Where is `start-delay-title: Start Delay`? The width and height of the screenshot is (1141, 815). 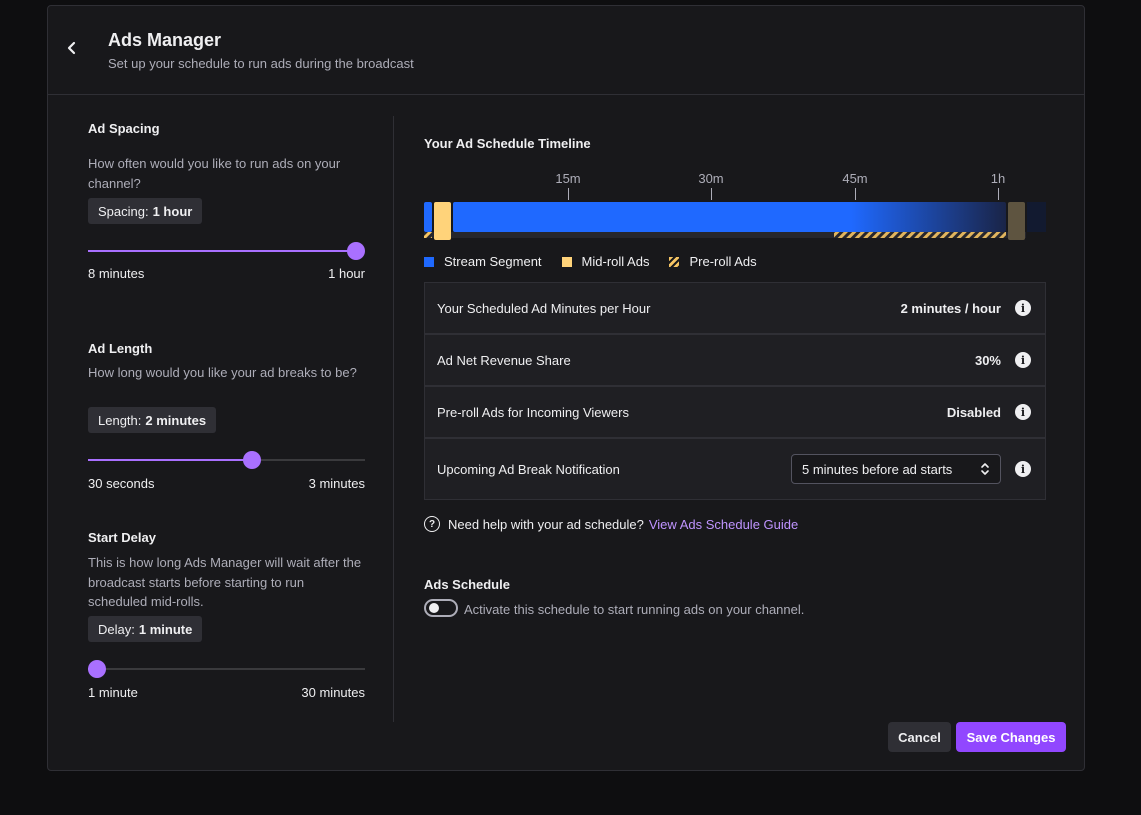 start-delay-title: Start Delay is located at coordinates (122, 537).